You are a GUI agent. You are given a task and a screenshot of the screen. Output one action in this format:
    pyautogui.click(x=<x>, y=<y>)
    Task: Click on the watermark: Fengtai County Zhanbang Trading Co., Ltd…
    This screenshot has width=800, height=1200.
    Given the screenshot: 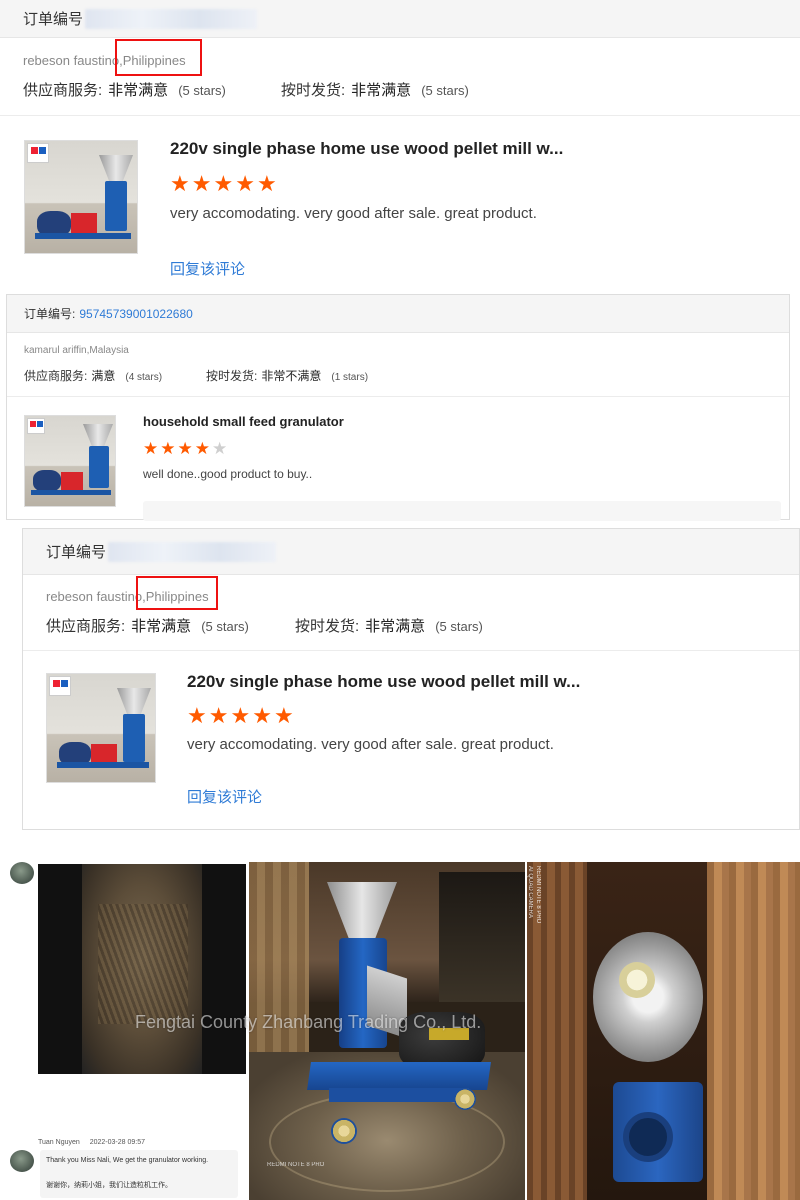 What is the action you would take?
    pyautogui.click(x=308, y=1022)
    